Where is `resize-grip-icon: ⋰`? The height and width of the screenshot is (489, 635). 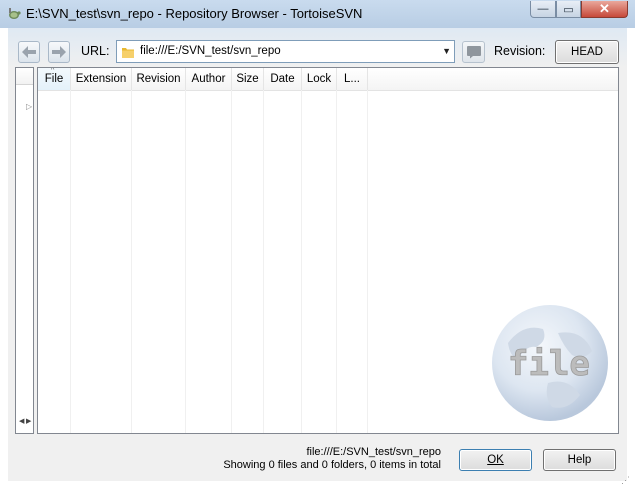 resize-grip-icon: ⋰ is located at coordinates (625, 480).